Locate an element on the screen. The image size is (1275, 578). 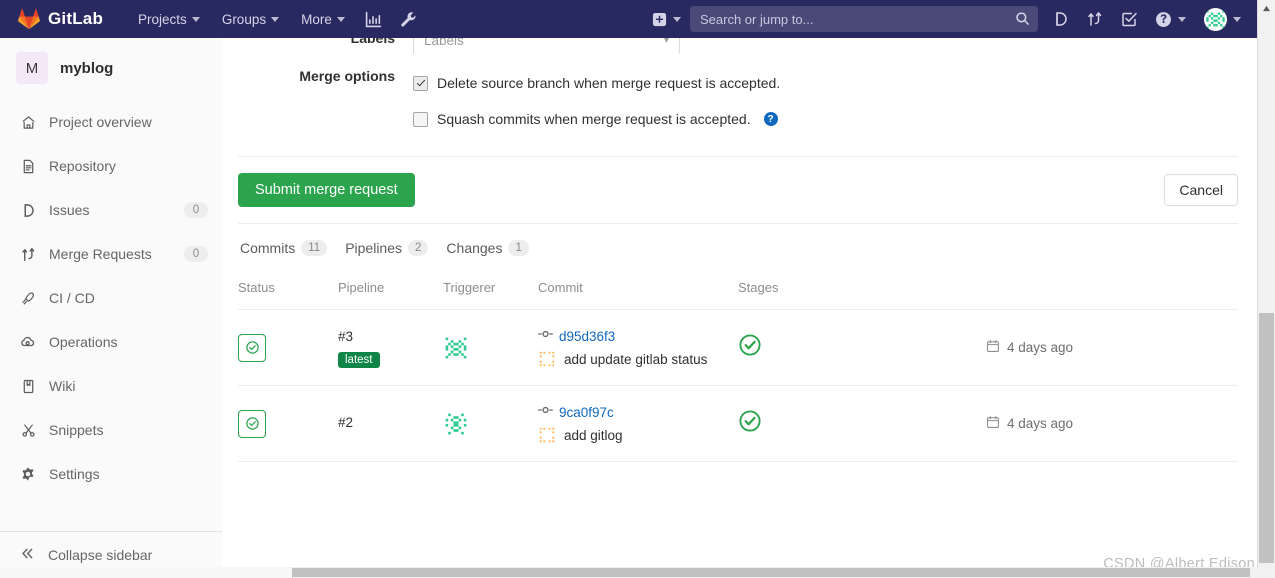
nav-link-more: More is located at coordinates (323, 19).